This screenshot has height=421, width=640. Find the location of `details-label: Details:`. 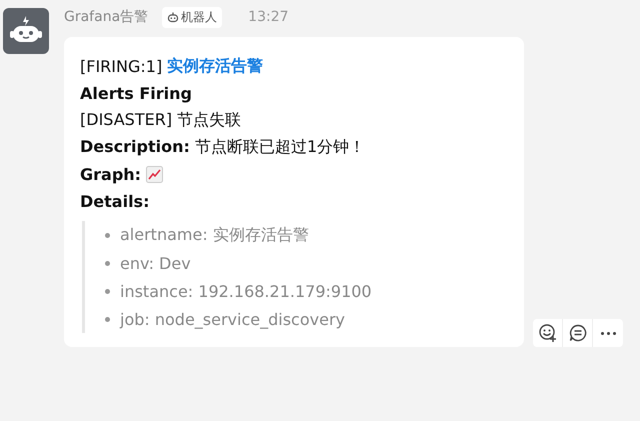

details-label: Details: is located at coordinates (115, 202).